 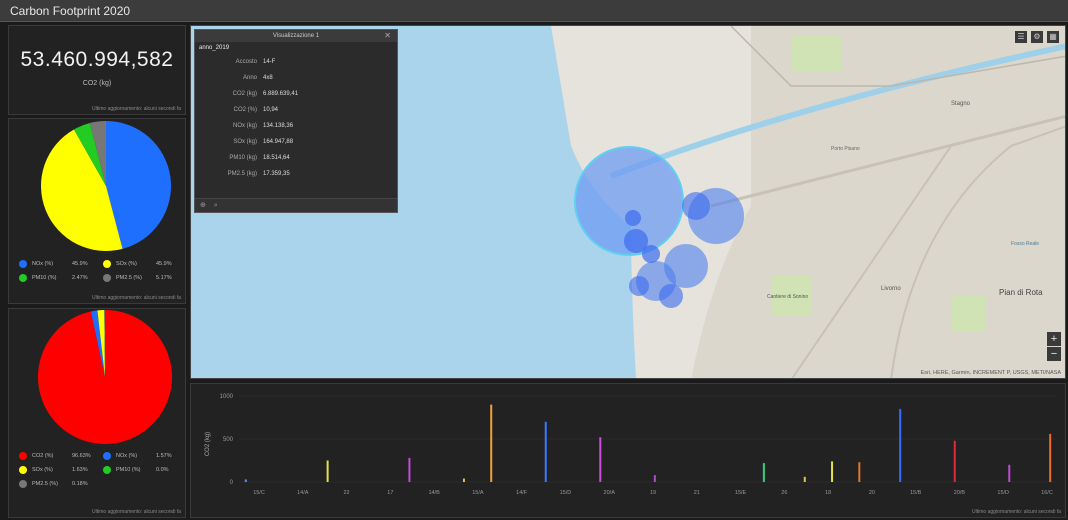 What do you see at coordinates (243, 158) in the screenshot?
I see `popup-field-key: PM10 (kg)` at bounding box center [243, 158].